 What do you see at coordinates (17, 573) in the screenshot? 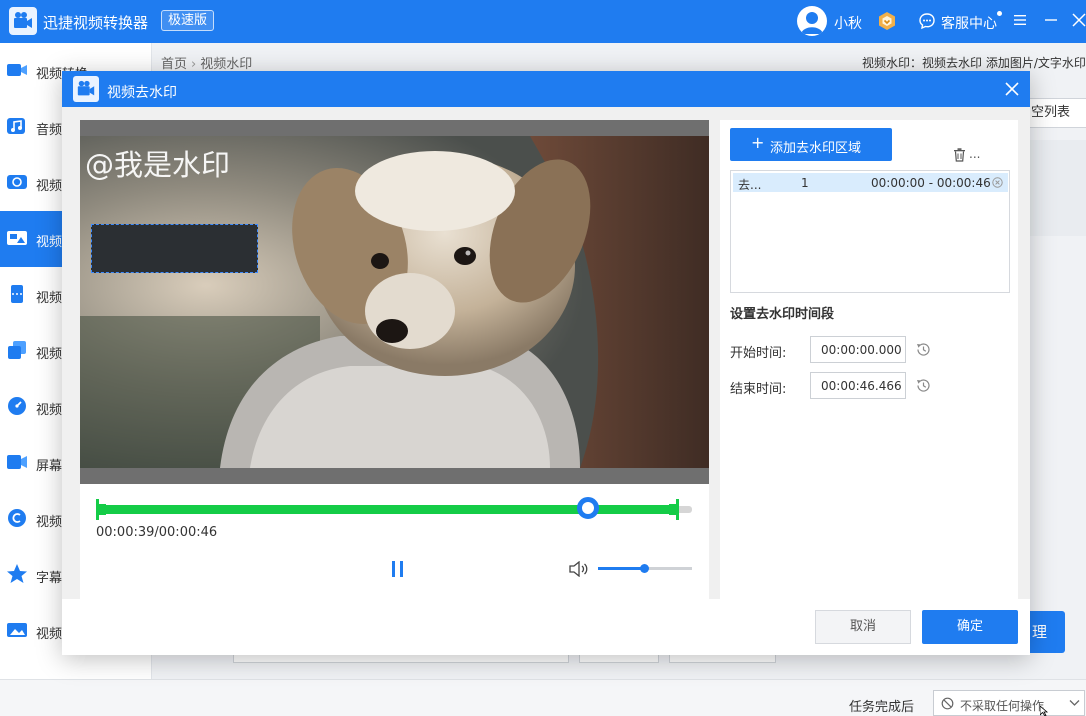
I see `subtitle-icon` at bounding box center [17, 573].